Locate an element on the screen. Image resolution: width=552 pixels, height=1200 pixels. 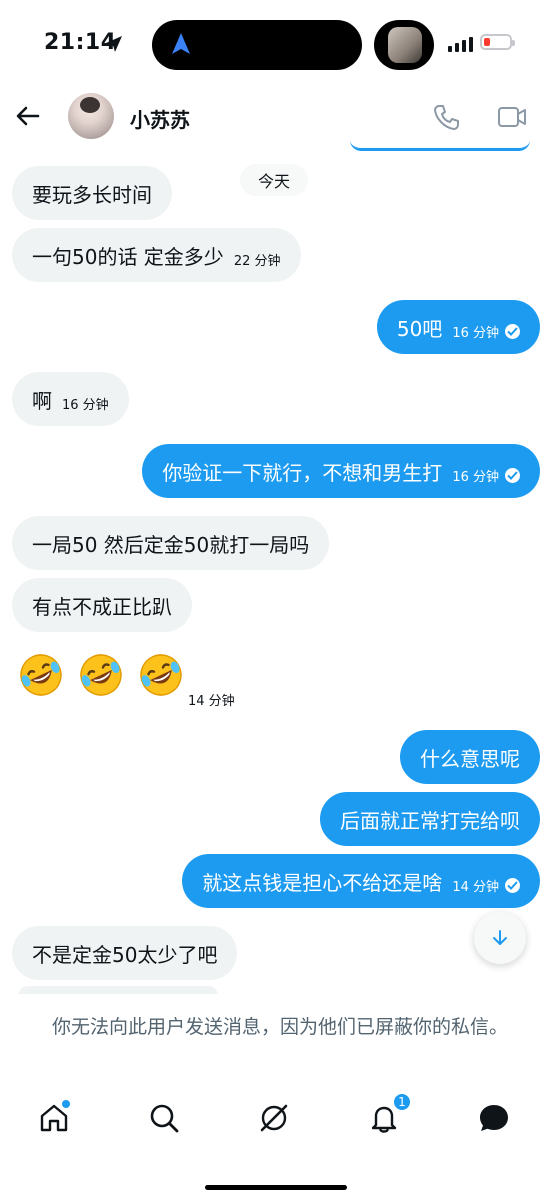
scroll-to-bottom-button is located at coordinates (500, 938).